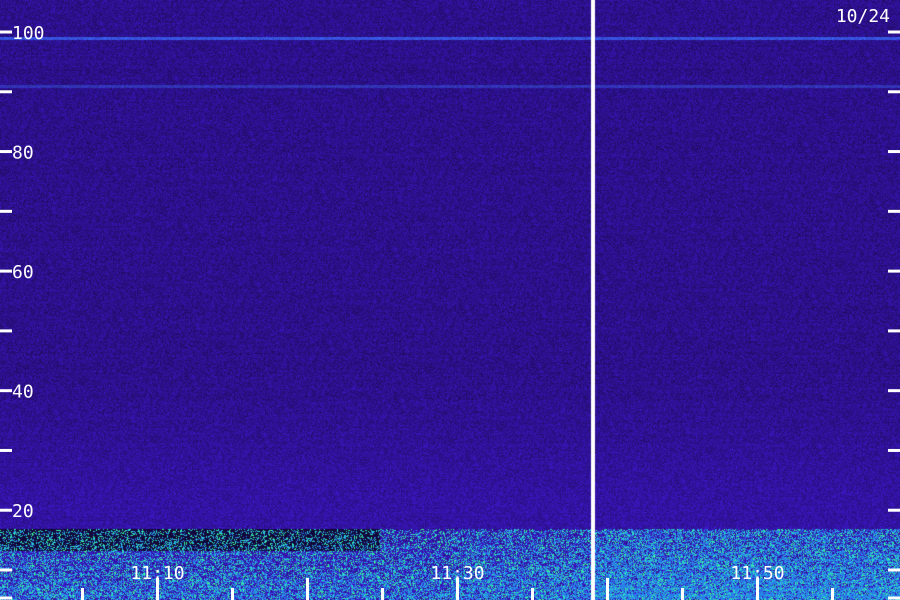 The image size is (900, 600). Describe the element at coordinates (757, 573) in the screenshot. I see `x-tick-label-1150: 11:50` at that location.